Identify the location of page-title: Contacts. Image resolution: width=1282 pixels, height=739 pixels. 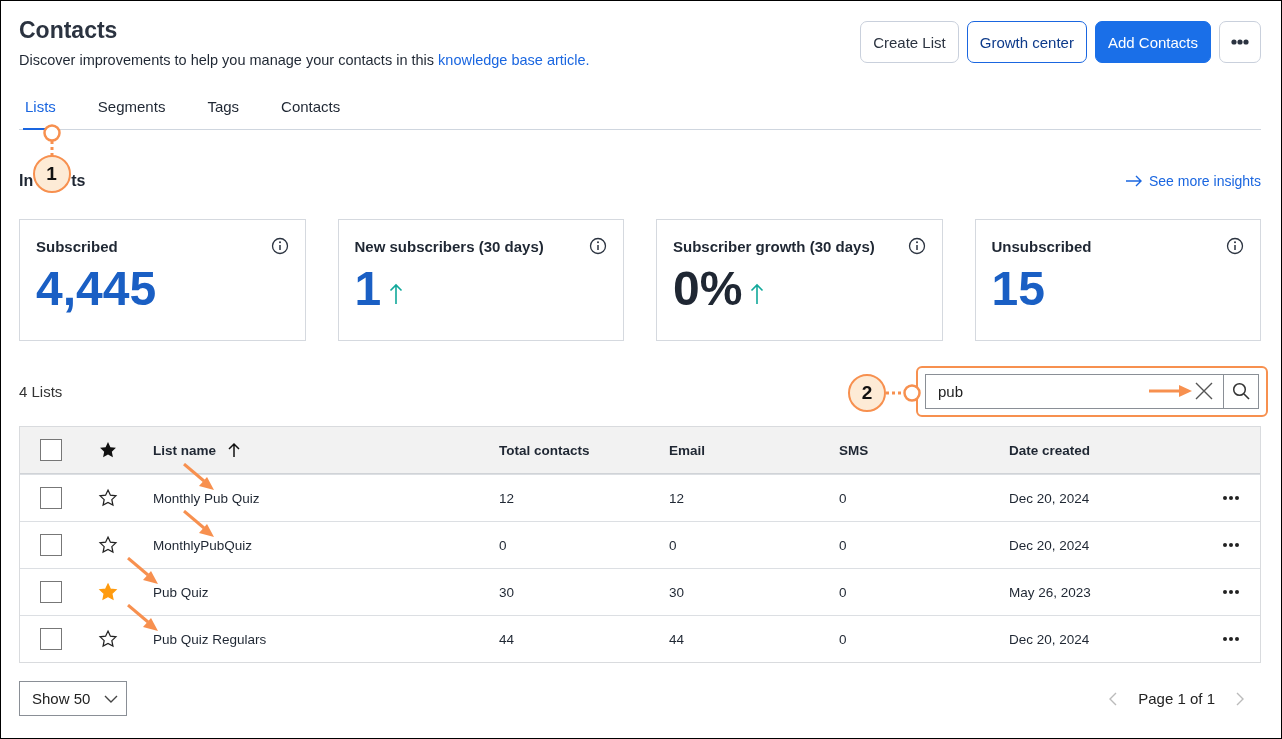
(69, 30).